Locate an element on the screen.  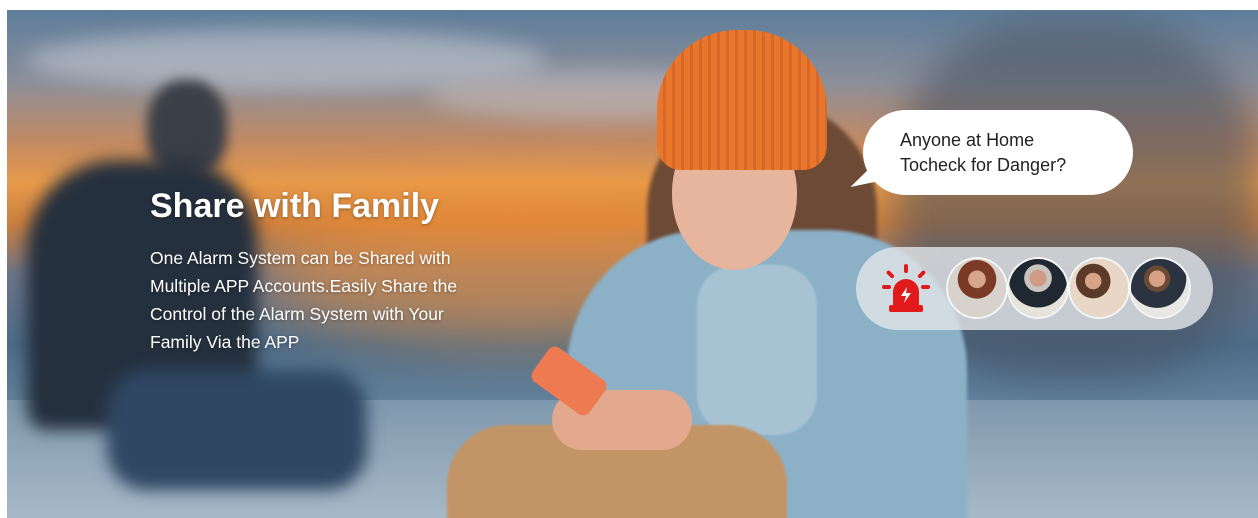
orange-beanie is located at coordinates (742, 100).